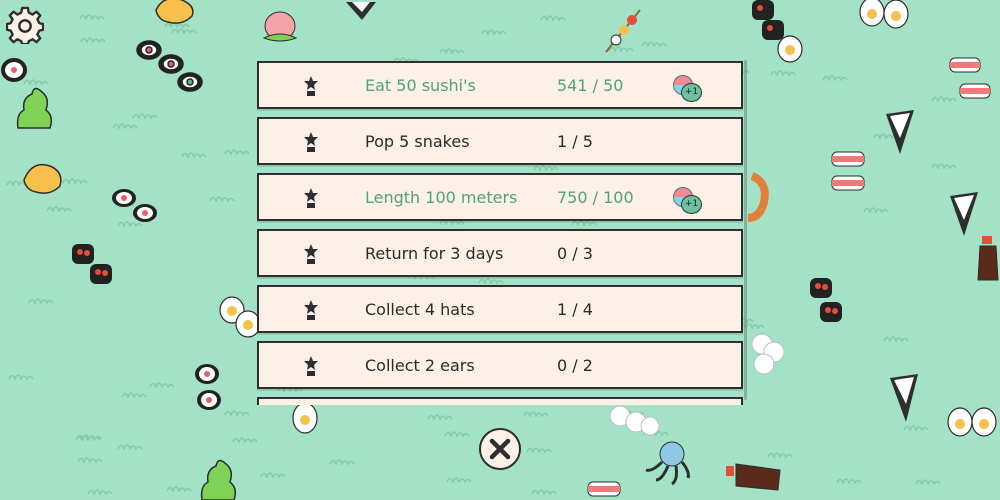 Image resolution: width=1000 pixels, height=500 pixels. Describe the element at coordinates (434, 253) in the screenshot. I see `achievement-label: Return for 3 days` at that location.